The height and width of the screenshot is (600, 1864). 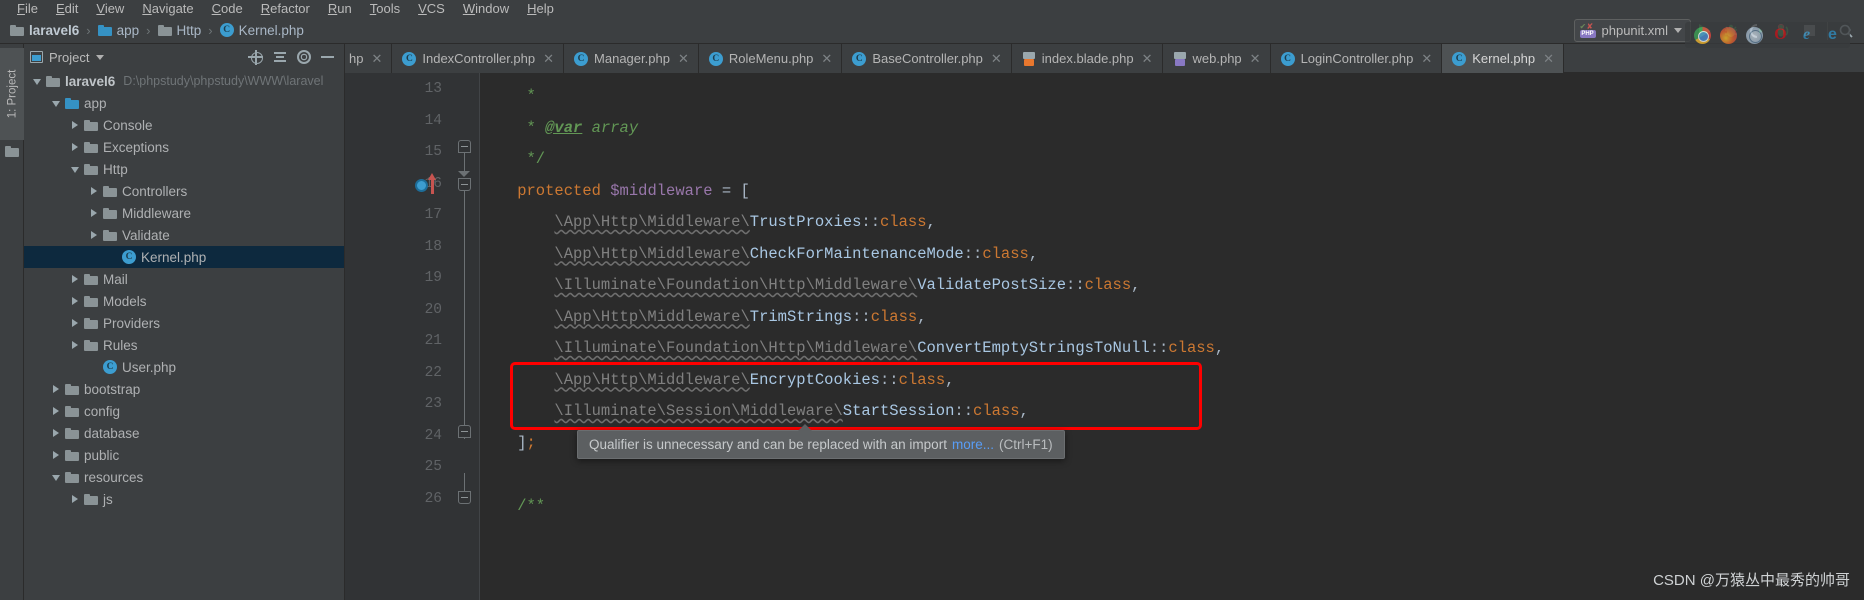 I want to click on tree-item-resources: resources, so click(x=184, y=477).